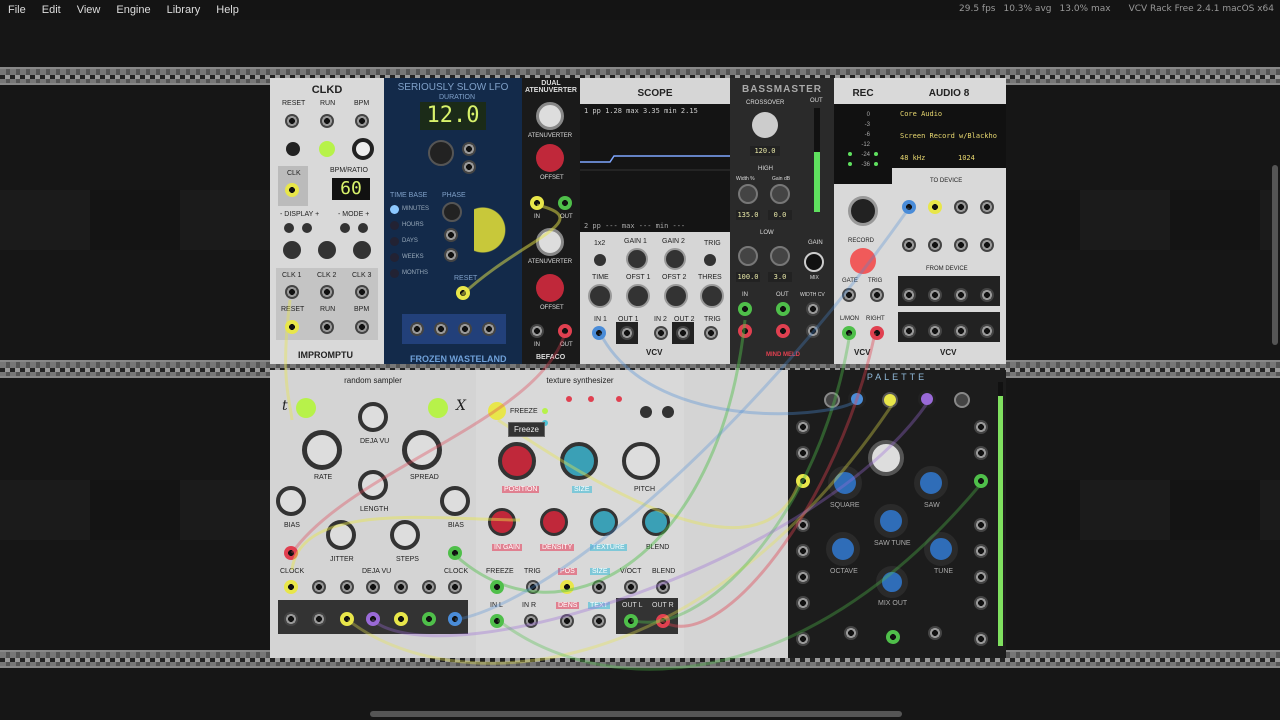 The width and height of the screenshot is (1280, 720). I want to click on palette-octave-knob, so click(843, 549).